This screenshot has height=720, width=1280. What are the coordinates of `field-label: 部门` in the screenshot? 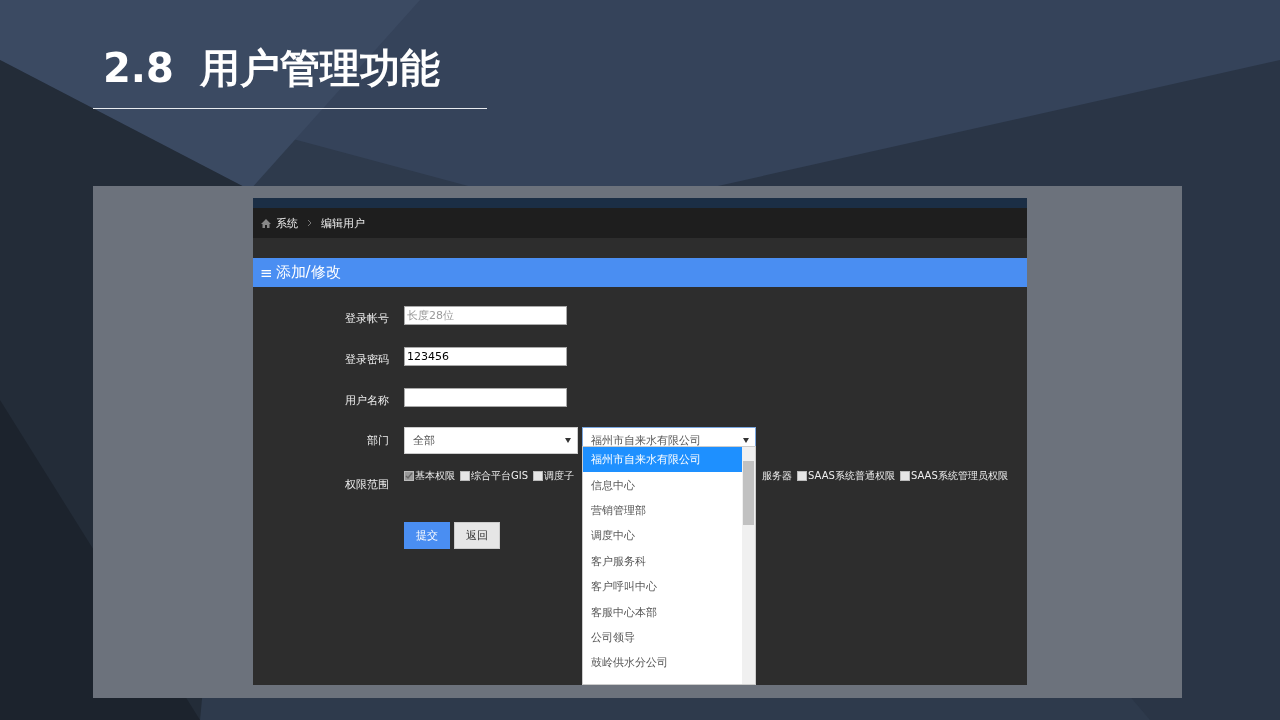 It's located at (377, 440).